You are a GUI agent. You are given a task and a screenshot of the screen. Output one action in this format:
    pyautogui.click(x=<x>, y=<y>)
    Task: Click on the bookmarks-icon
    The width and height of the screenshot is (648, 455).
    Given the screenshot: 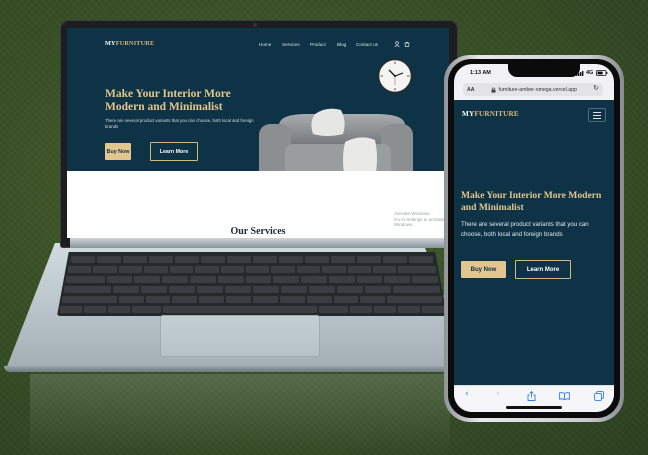 What is the action you would take?
    pyautogui.click(x=564, y=396)
    